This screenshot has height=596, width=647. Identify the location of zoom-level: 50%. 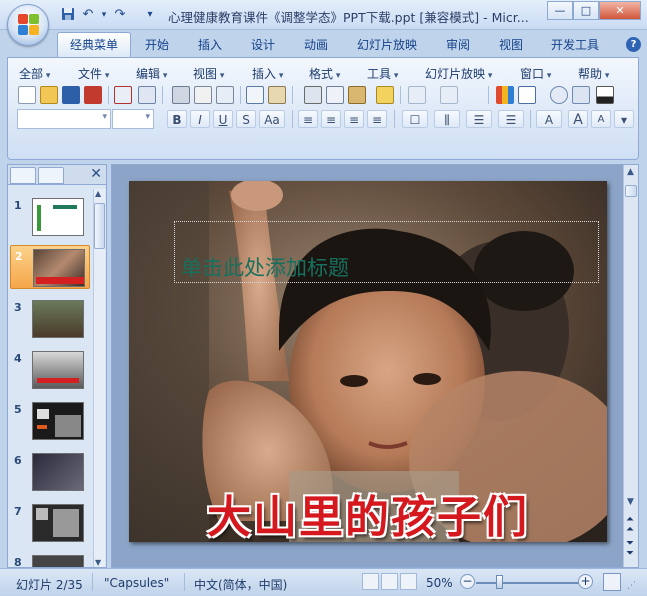
(439, 583).